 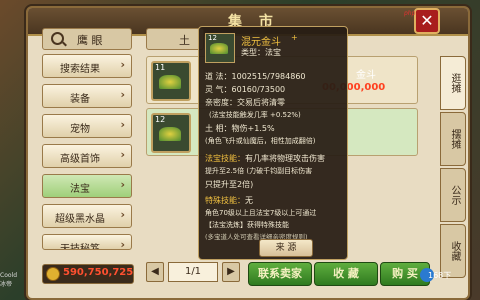 What do you see at coordinates (6, 284) in the screenshot?
I see `chat-line: 冰帝` at bounding box center [6, 284].